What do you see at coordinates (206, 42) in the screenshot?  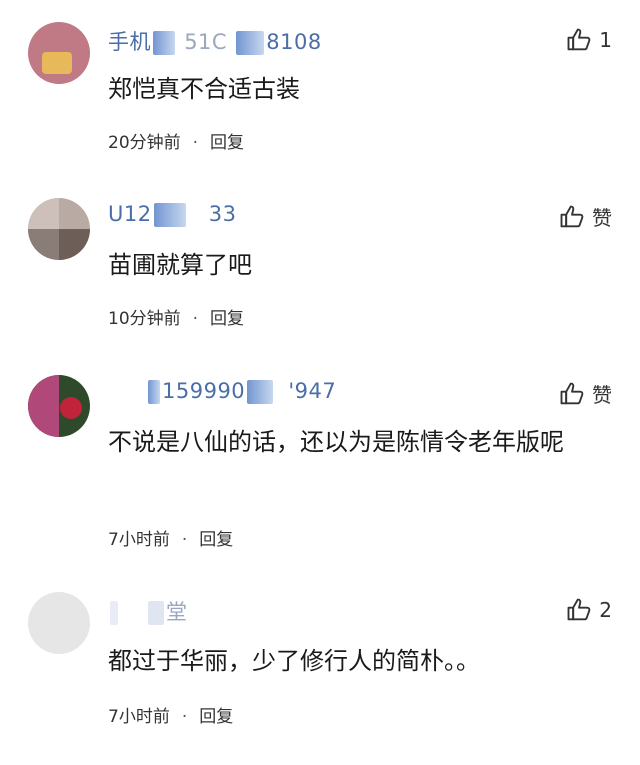 I see `username-text-mid: 51C` at bounding box center [206, 42].